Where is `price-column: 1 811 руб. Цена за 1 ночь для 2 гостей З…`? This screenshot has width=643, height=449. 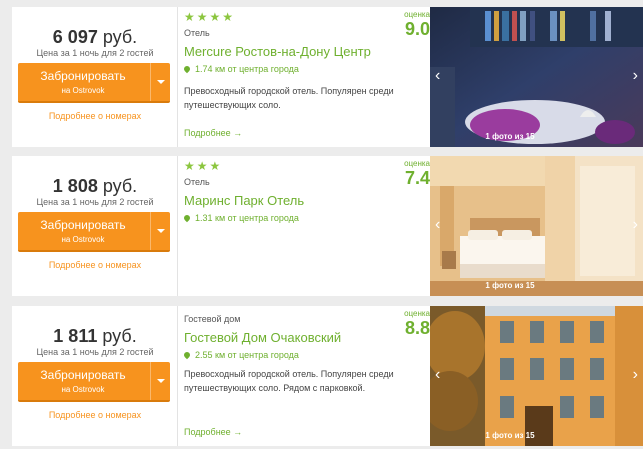 price-column: 1 811 руб. Цена за 1 ночь для 2 гостей З… is located at coordinates (95, 376).